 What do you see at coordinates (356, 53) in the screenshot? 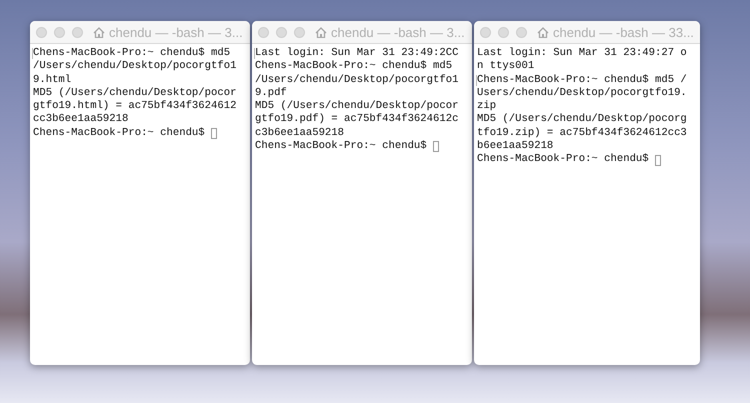
I see `terminal-line: Last login: Sun Mar 31 23:49:2CC` at bounding box center [356, 53].